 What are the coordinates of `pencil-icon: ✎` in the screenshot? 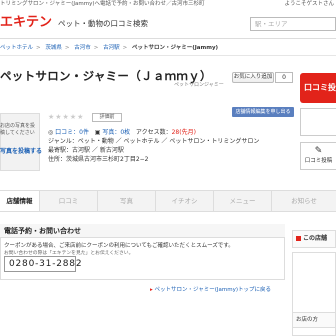 It's located at (318, 151).